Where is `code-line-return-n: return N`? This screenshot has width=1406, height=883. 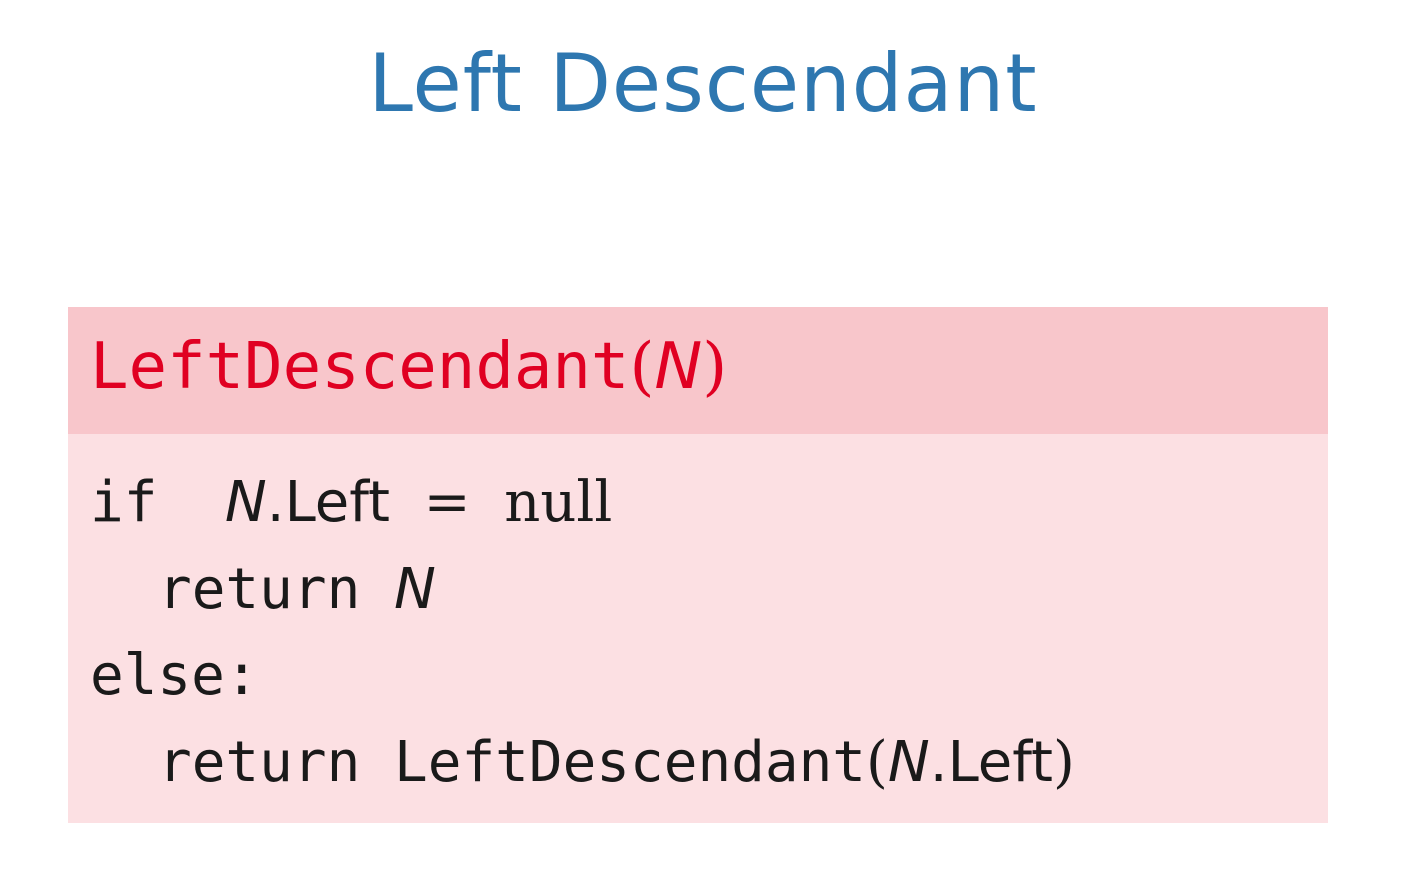
code-line-return-n: return N is located at coordinates (297, 589).